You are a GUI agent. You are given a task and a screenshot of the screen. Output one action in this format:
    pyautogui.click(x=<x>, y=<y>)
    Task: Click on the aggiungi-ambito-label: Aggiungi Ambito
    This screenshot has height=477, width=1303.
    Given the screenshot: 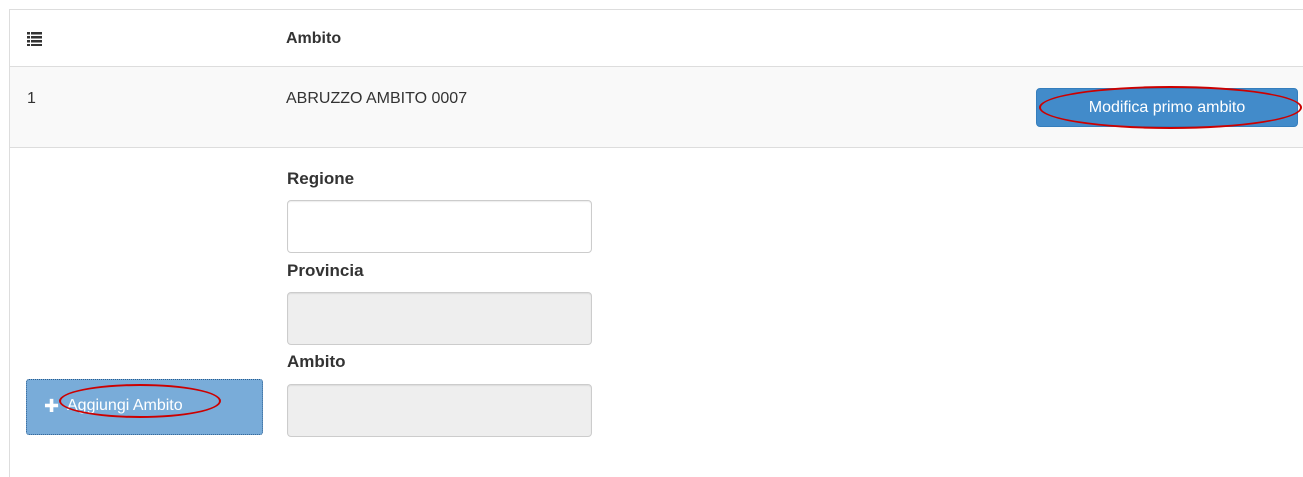 What is the action you would take?
    pyautogui.click(x=125, y=405)
    